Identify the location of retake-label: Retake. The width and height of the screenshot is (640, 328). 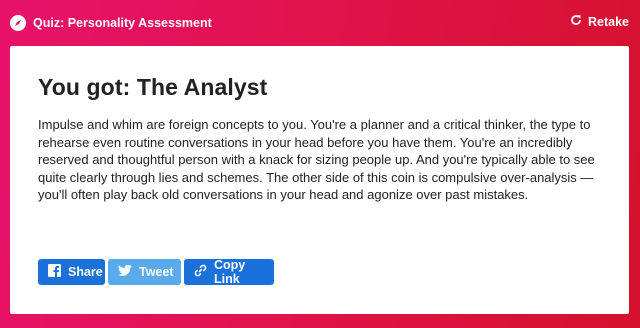
(608, 21).